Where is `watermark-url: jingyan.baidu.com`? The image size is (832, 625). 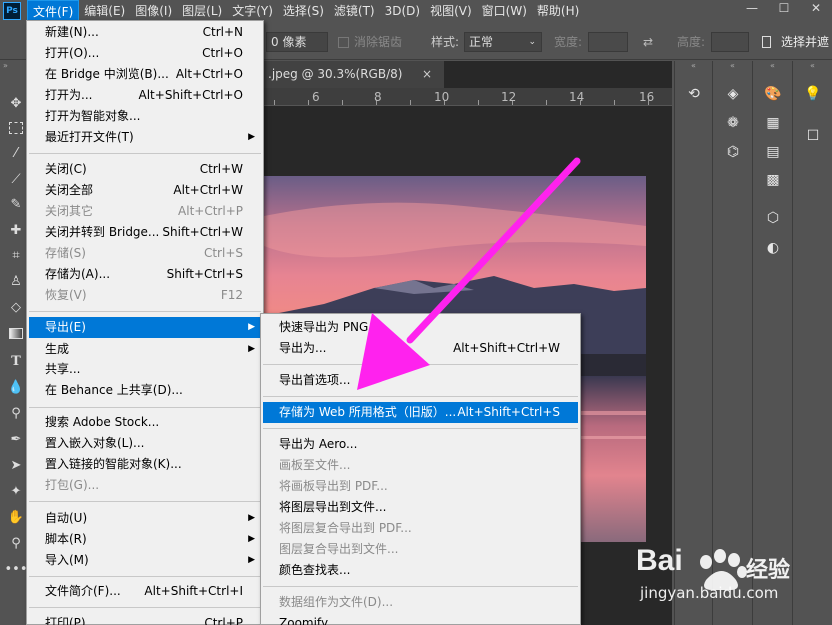 watermark-url: jingyan.baidu.com is located at coordinates (709, 593).